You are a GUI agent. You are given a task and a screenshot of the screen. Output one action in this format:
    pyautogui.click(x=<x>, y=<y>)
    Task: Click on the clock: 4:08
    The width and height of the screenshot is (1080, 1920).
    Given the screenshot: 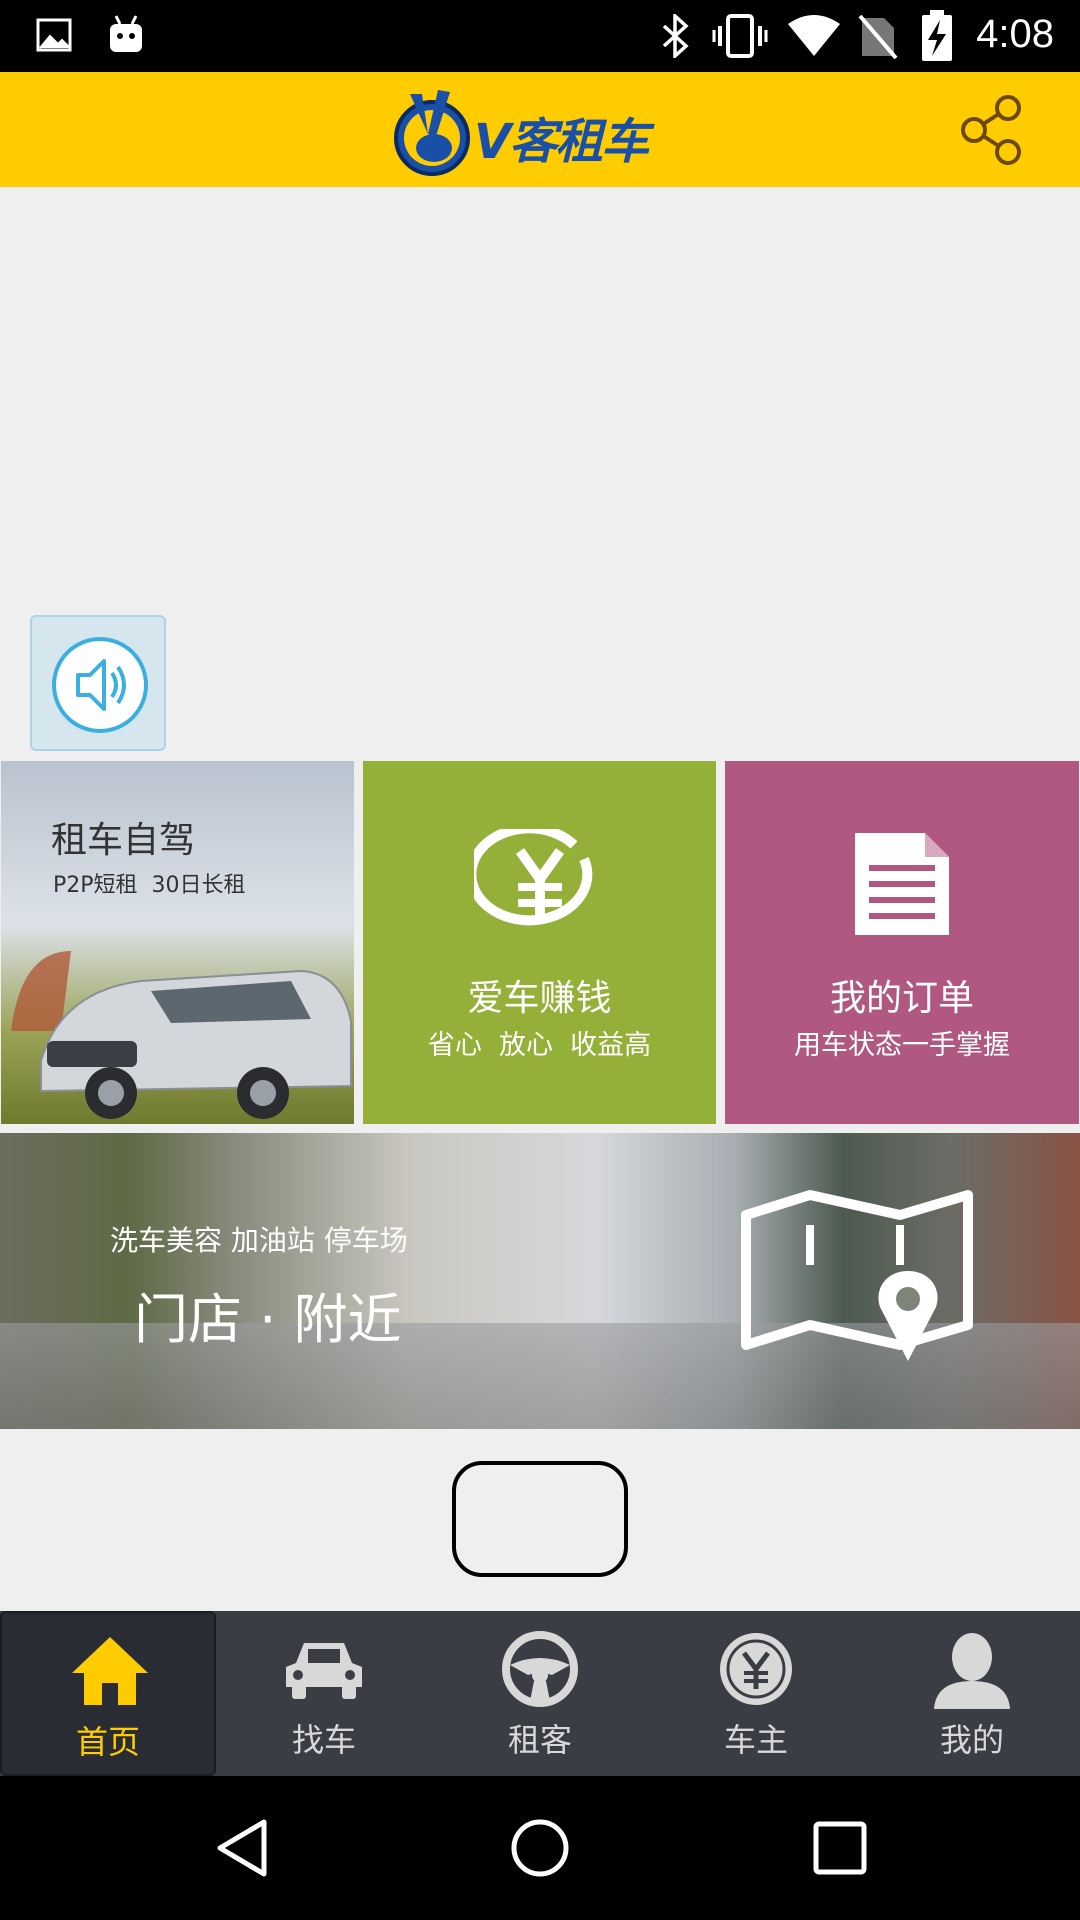 What is the action you would take?
    pyautogui.click(x=1015, y=34)
    